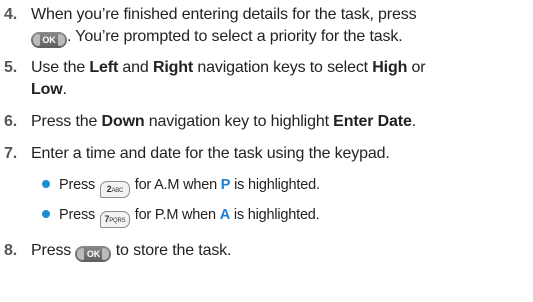  I want to click on option-name: High, so click(390, 67).